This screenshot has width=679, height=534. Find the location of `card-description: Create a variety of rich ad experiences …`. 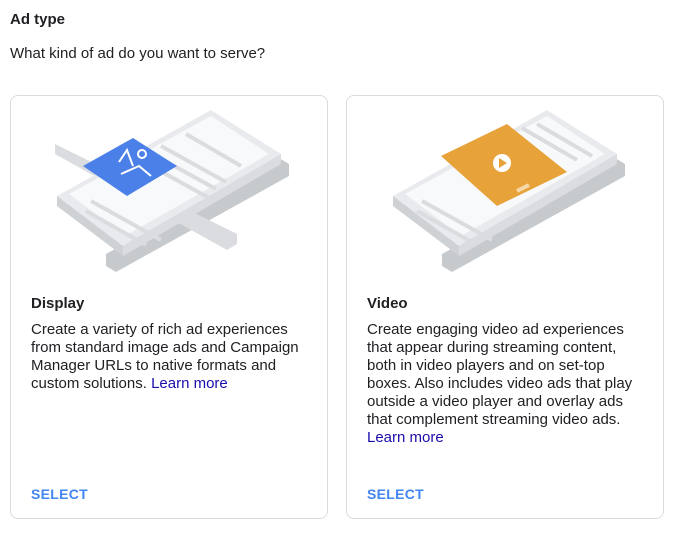

card-description: Create a variety of rich ad experiences … is located at coordinates (165, 356).